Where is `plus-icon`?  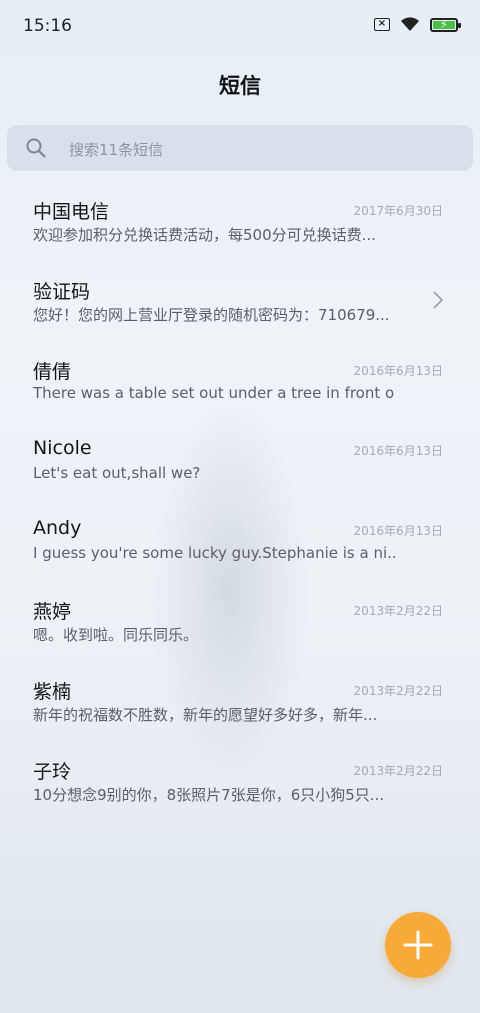 plus-icon is located at coordinates (418, 945).